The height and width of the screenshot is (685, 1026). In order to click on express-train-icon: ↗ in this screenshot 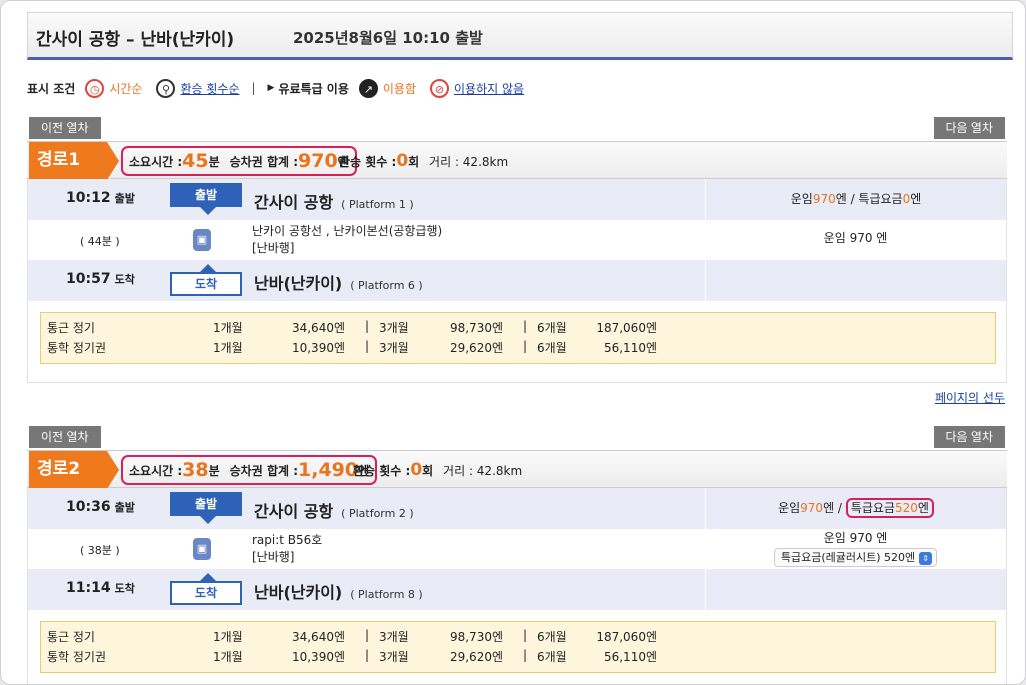, I will do `click(368, 88)`.